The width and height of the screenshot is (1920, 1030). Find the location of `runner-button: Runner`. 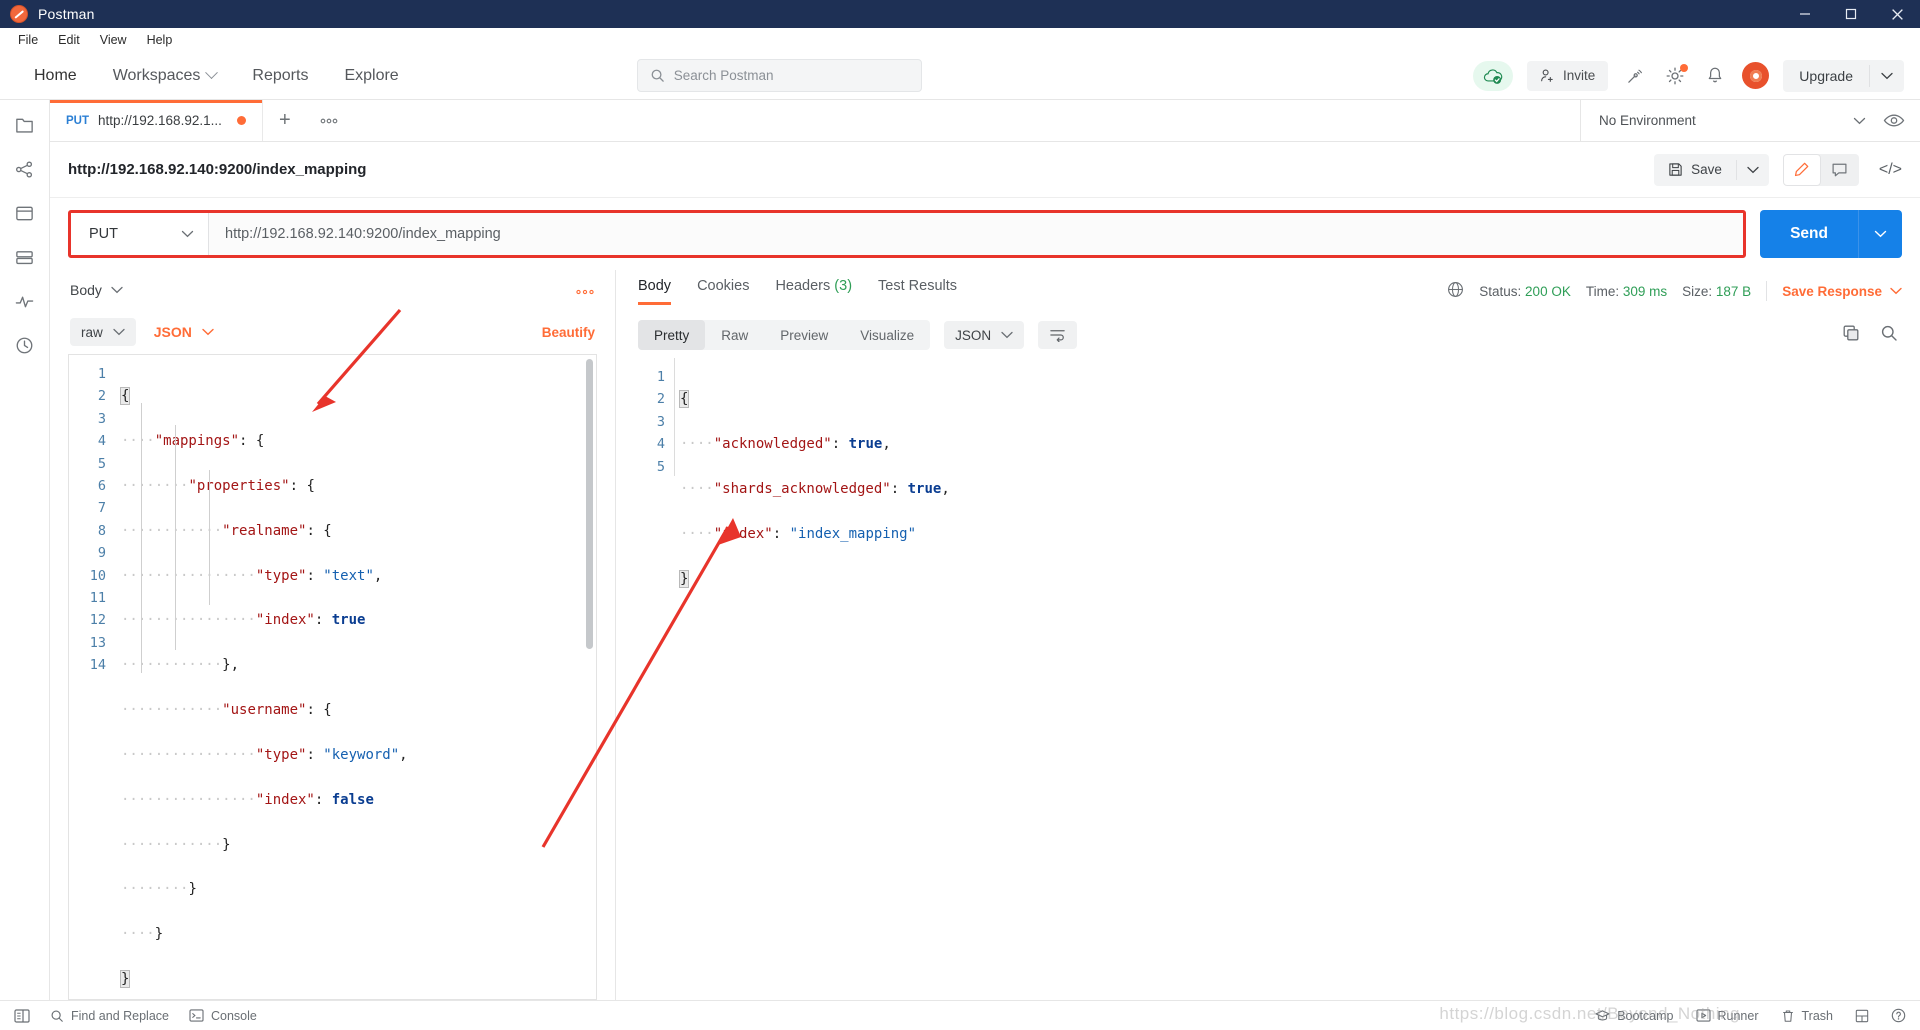

runner-button: Runner is located at coordinates (1727, 1016).